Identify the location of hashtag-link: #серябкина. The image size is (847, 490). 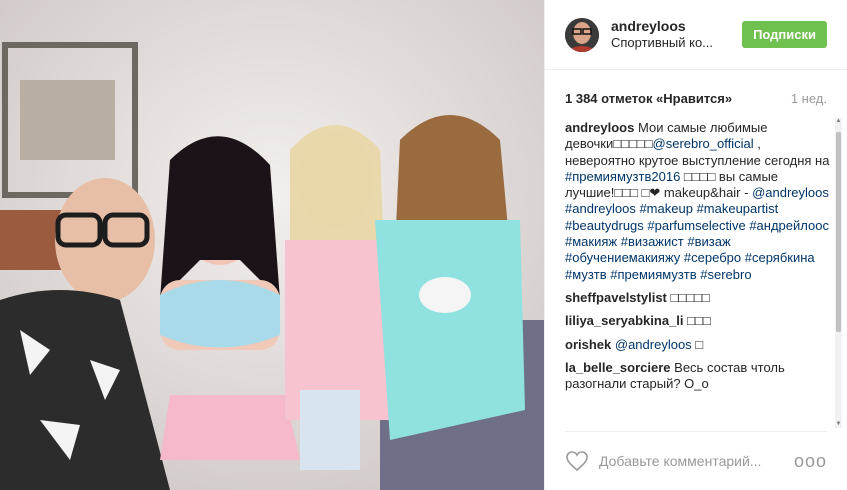
(780, 257).